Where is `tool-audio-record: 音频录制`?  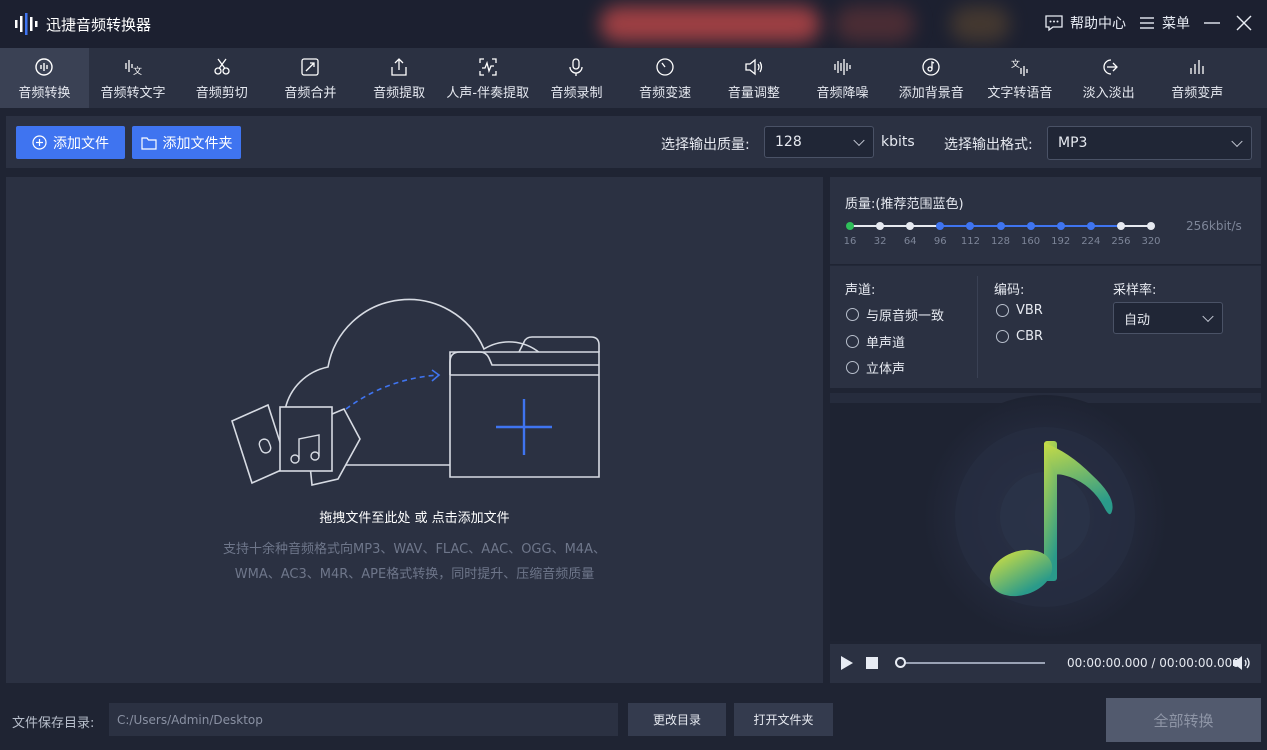
tool-audio-record: 音频录制 is located at coordinates (576, 78).